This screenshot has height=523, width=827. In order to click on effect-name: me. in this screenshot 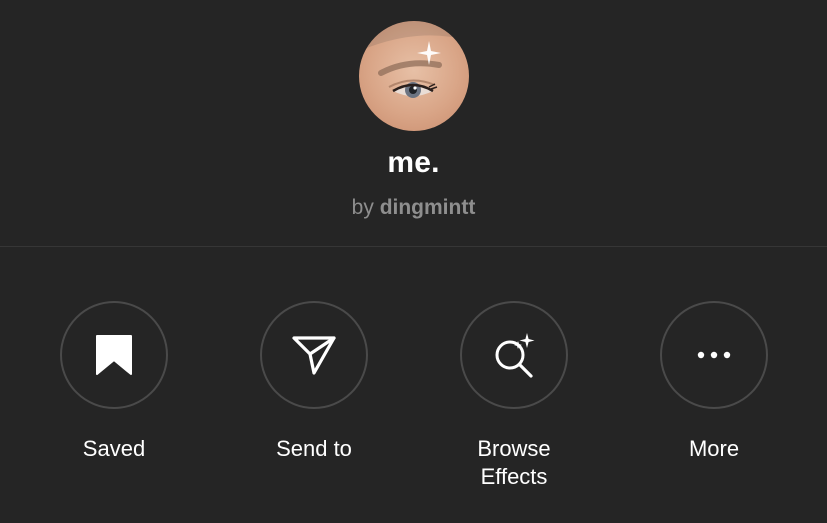, I will do `click(413, 162)`.